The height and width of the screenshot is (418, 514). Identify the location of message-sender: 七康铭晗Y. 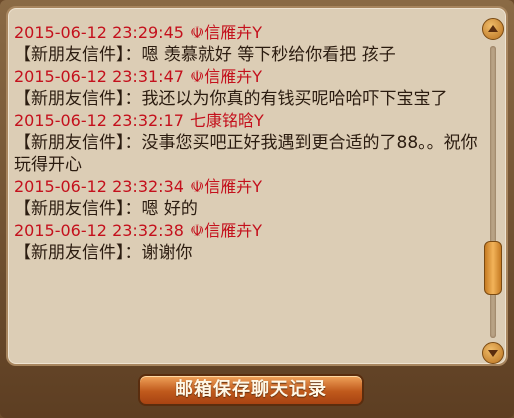
(227, 120).